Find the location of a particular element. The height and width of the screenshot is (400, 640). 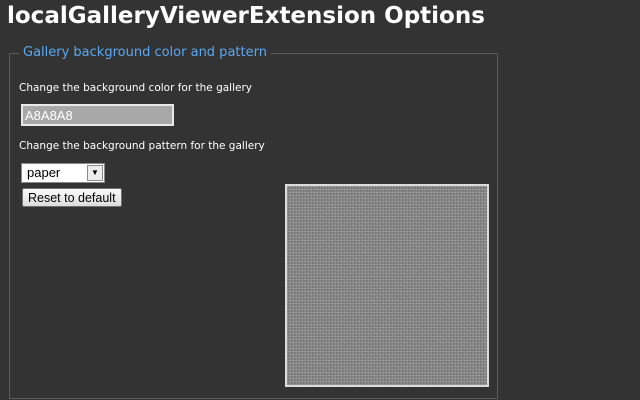

page-title: localGalleryViewerExtension Options is located at coordinates (246, 16).